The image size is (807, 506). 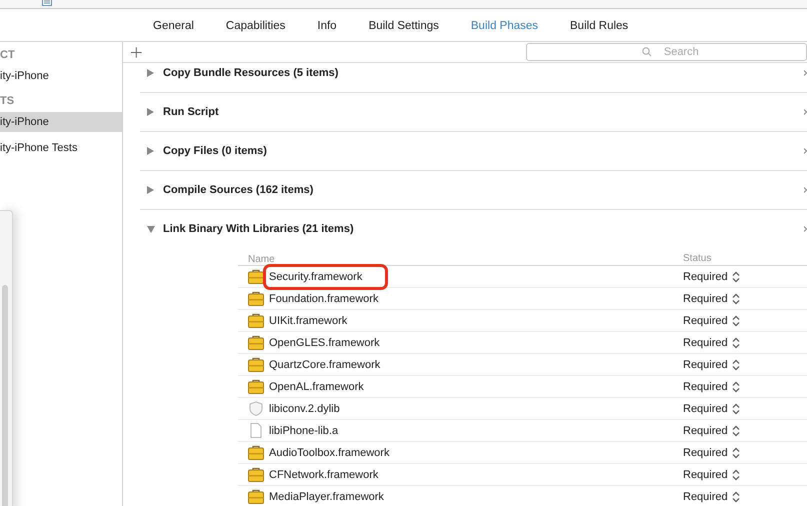 What do you see at coordinates (8, 55) in the screenshot?
I see `section-heading: CT` at bounding box center [8, 55].